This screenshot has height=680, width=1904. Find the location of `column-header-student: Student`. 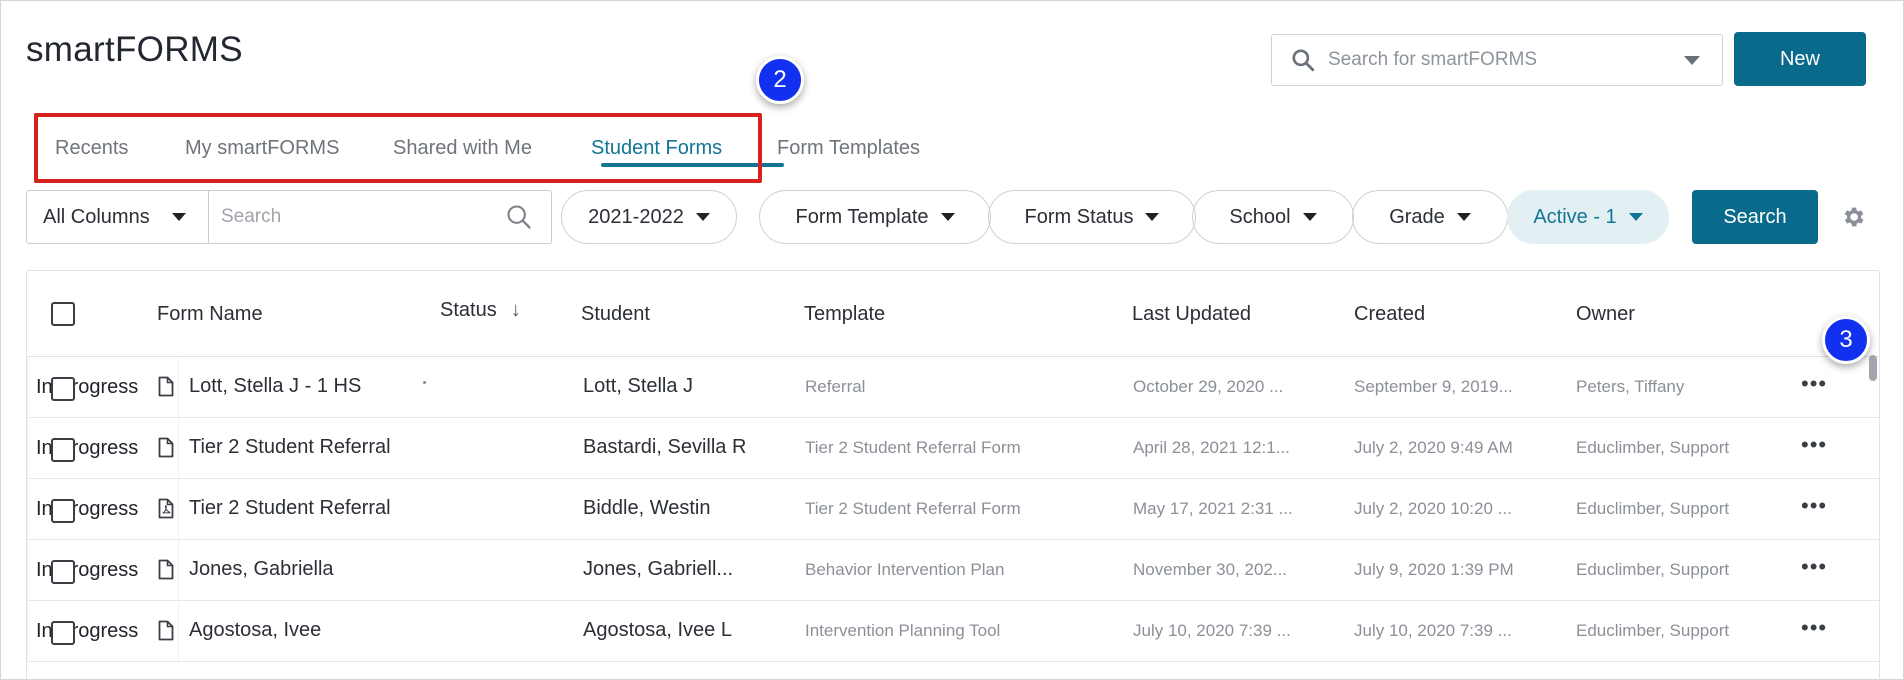

column-header-student: Student is located at coordinates (615, 314).